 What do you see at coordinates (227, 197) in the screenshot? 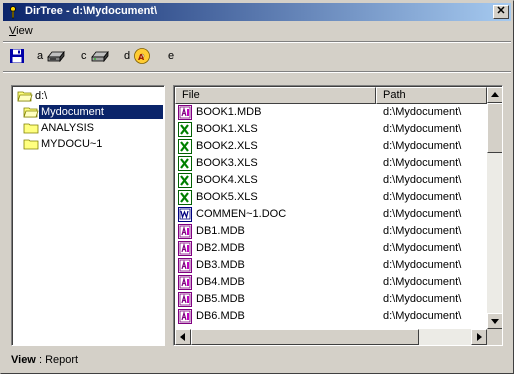
I see `file-name: BOOK5.XLS` at bounding box center [227, 197].